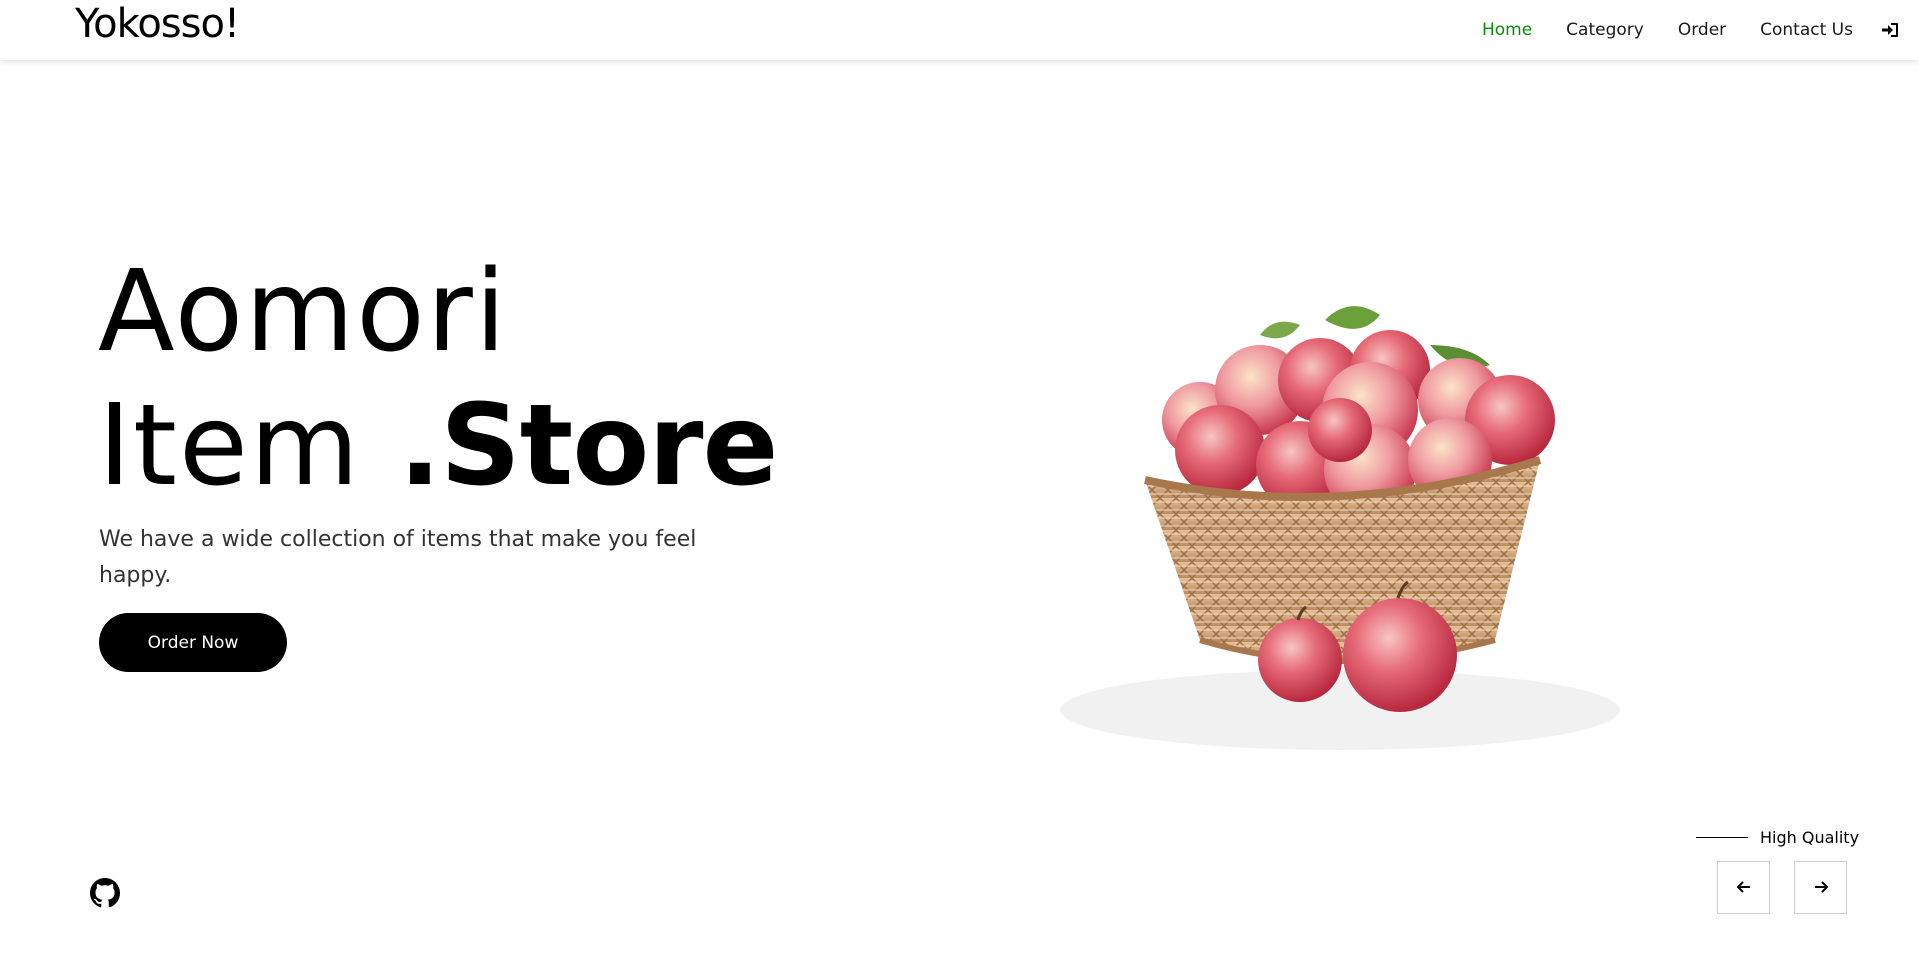 The image size is (1919, 967). I want to click on hero-title-item: Item, so click(248, 446).